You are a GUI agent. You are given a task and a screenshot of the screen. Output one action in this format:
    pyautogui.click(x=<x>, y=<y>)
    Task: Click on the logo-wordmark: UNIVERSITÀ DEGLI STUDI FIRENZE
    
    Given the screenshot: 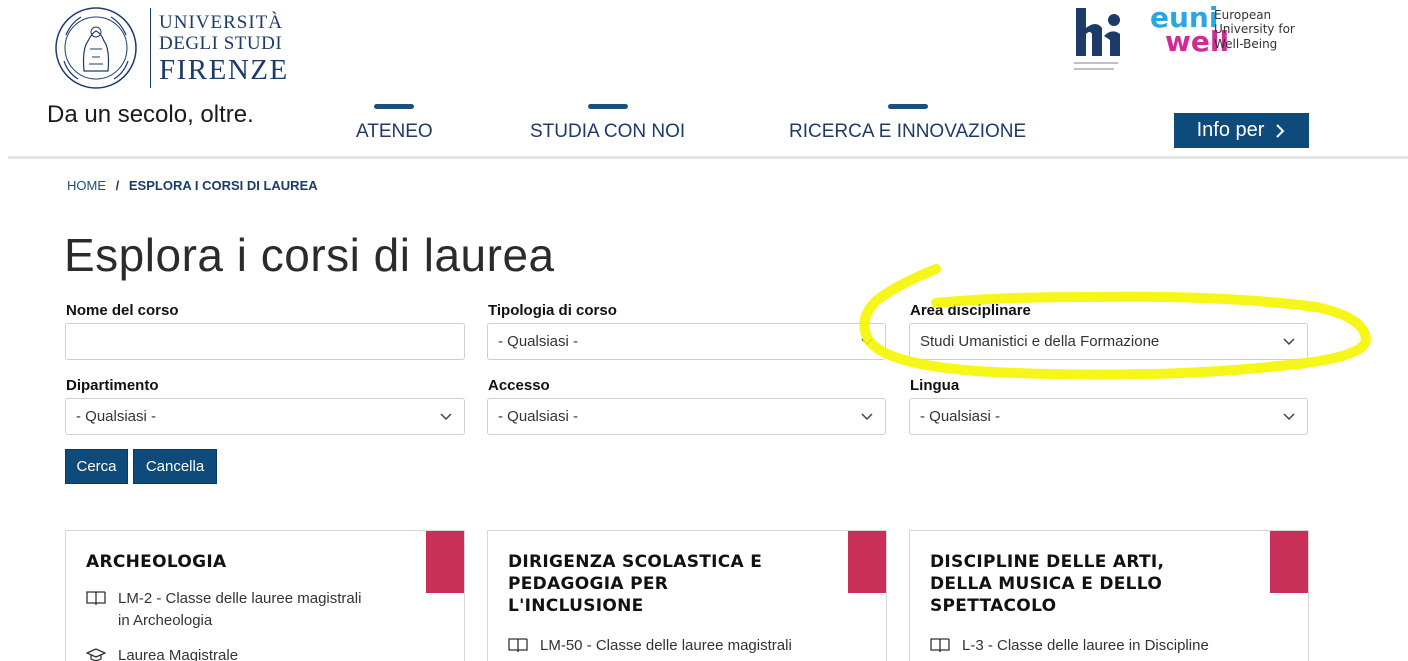 What is the action you would take?
    pyautogui.click(x=224, y=48)
    